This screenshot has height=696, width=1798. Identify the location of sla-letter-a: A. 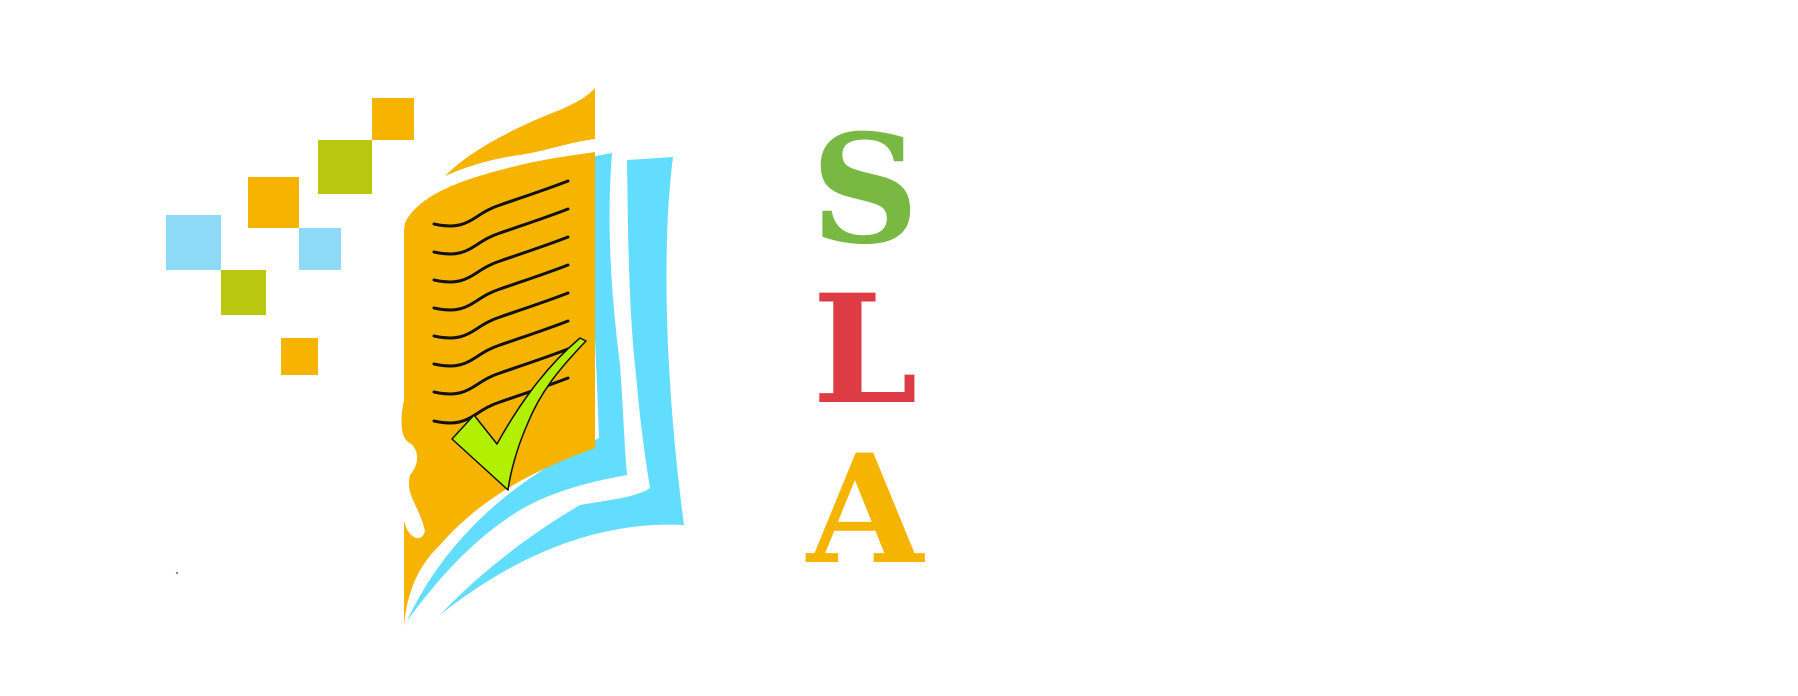
(865, 510).